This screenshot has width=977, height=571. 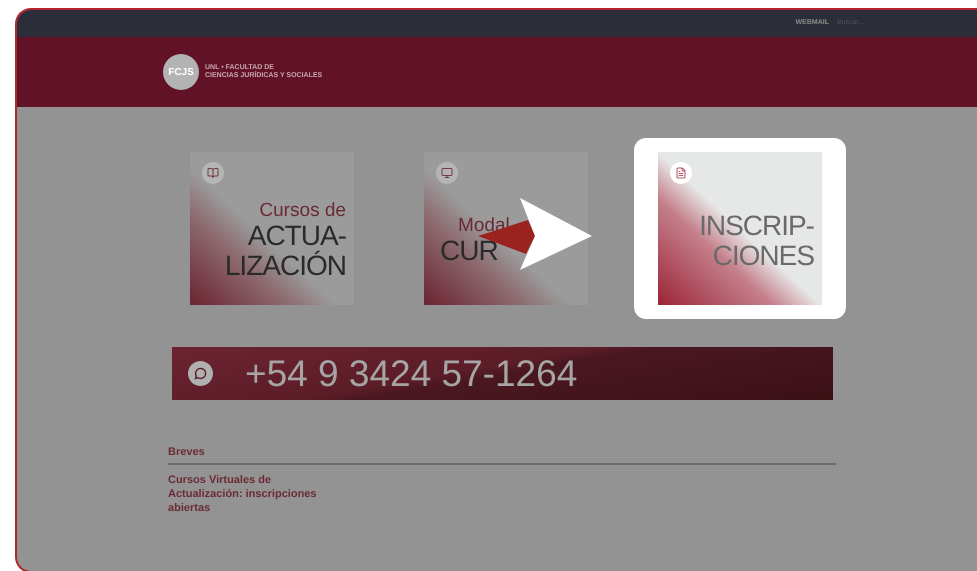 What do you see at coordinates (181, 72) in the screenshot?
I see `logo: FCJS` at bounding box center [181, 72].